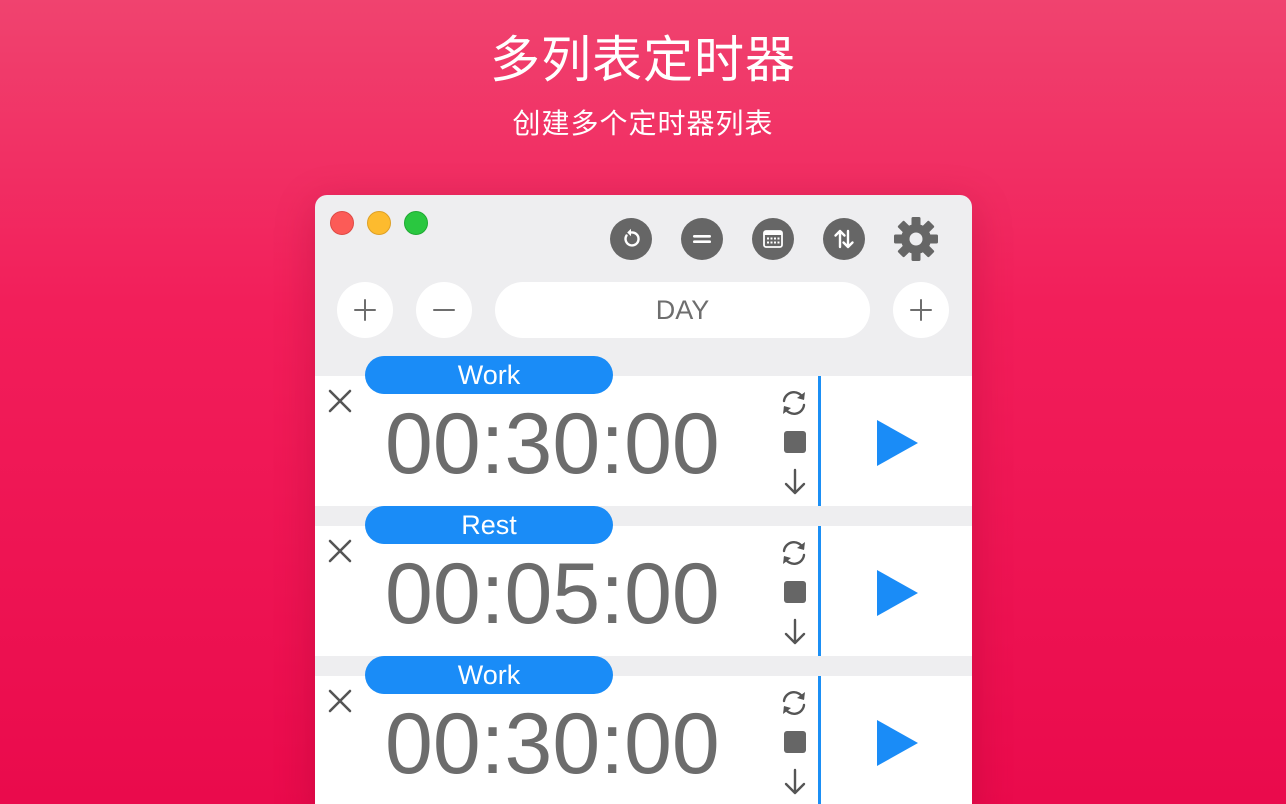 Image resolution: width=1286 pixels, height=804 pixels. I want to click on zoom-window-button, so click(416, 223).